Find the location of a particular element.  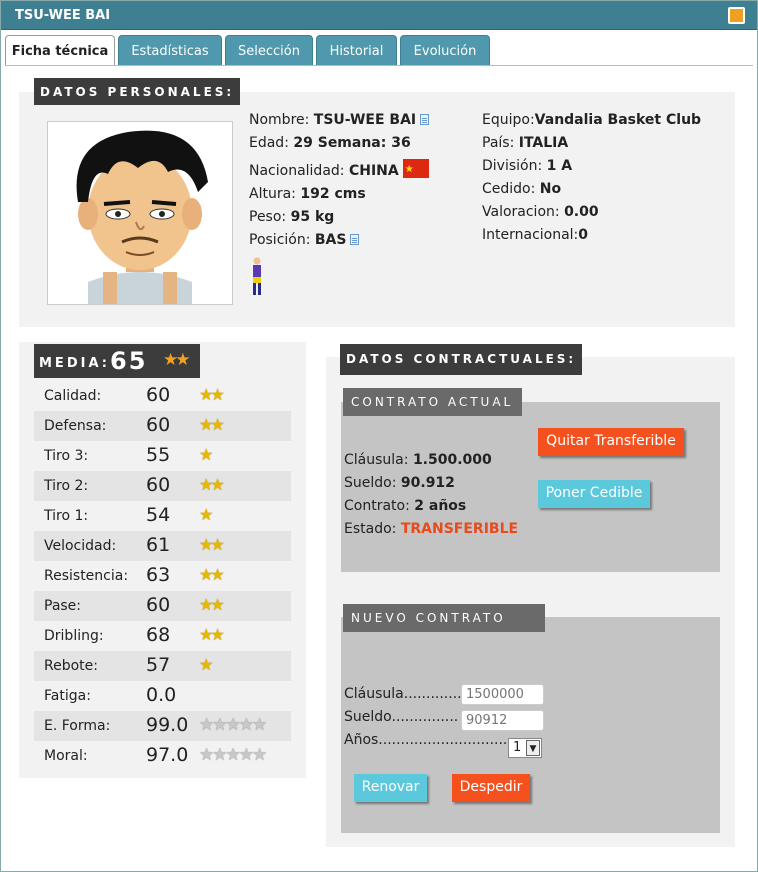

contract-header: DATOS CONTRACTUALES: is located at coordinates (461, 359).